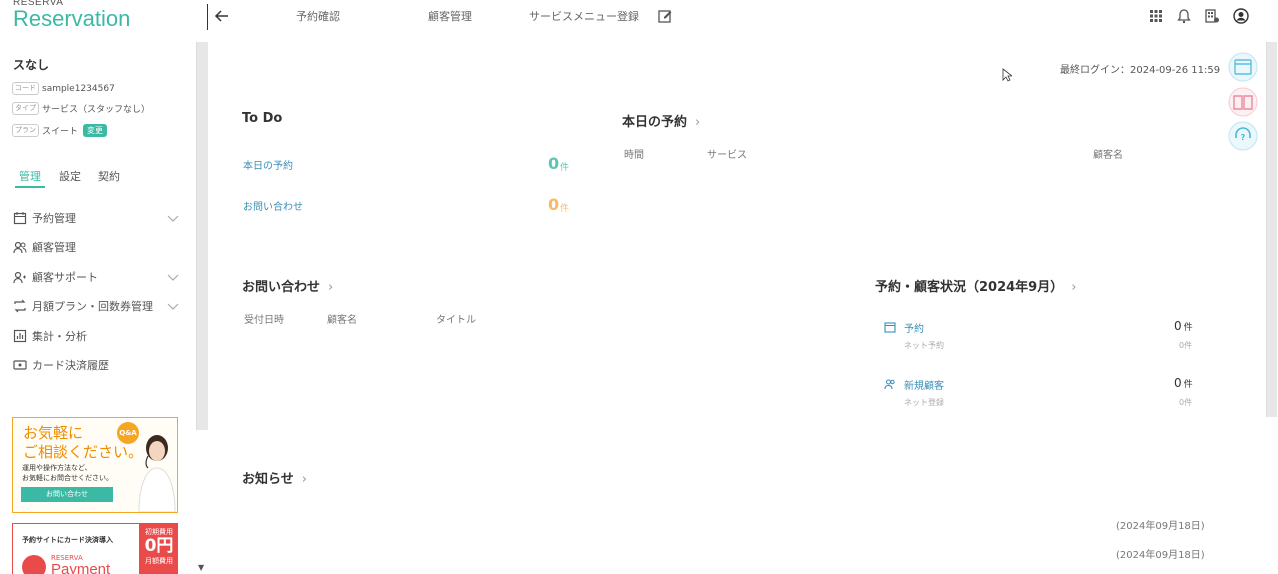  What do you see at coordinates (25, 88) in the screenshot?
I see `code-tag: コード` at bounding box center [25, 88].